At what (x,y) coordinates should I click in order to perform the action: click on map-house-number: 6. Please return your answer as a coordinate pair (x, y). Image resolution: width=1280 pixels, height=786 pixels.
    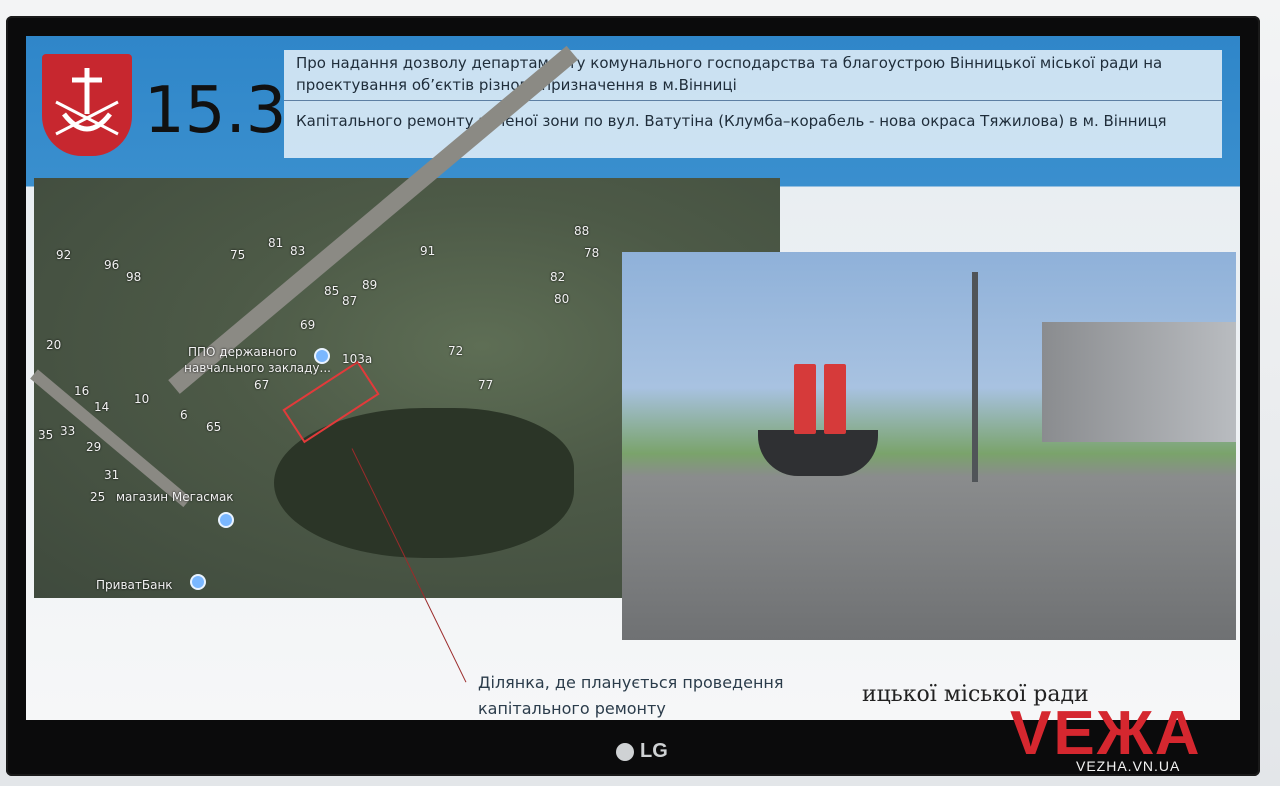
    Looking at the image, I should click on (184, 415).